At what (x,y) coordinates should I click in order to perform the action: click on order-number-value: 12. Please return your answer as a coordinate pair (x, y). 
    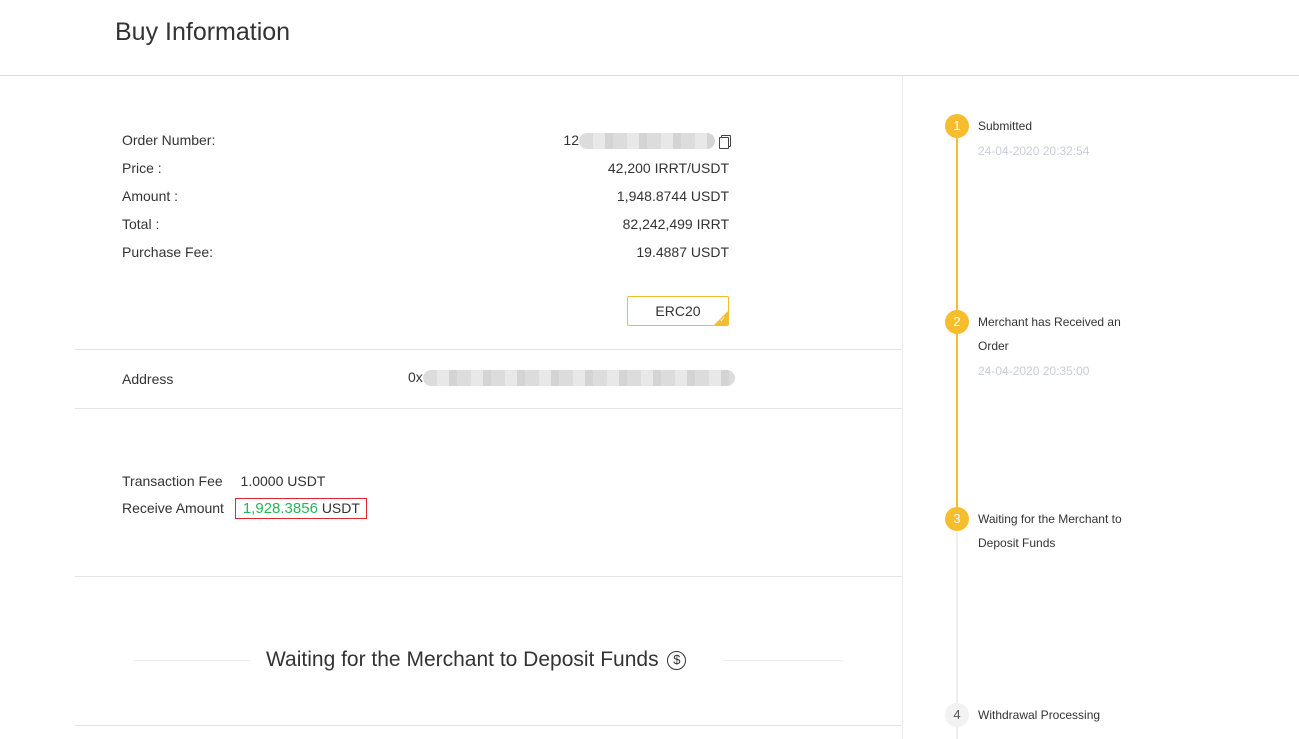
    Looking at the image, I should click on (647, 141).